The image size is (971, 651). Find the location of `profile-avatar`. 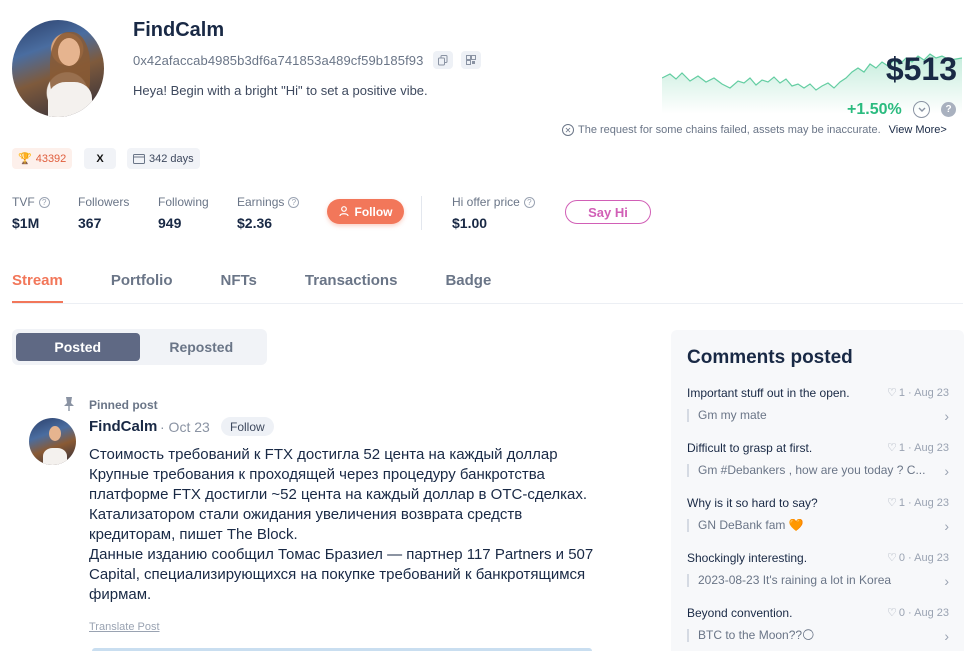

profile-avatar is located at coordinates (58, 68).